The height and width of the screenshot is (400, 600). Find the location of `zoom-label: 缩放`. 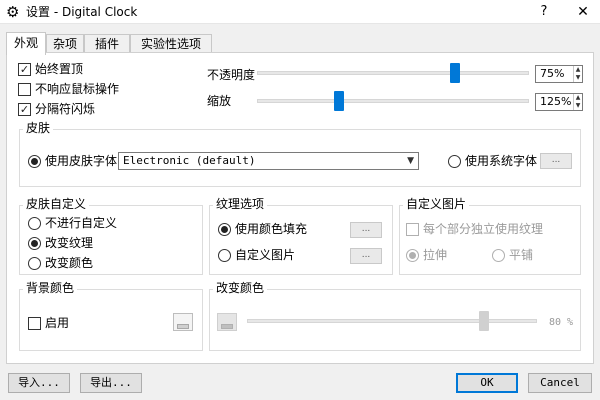

zoom-label: 缩放 is located at coordinates (219, 101).